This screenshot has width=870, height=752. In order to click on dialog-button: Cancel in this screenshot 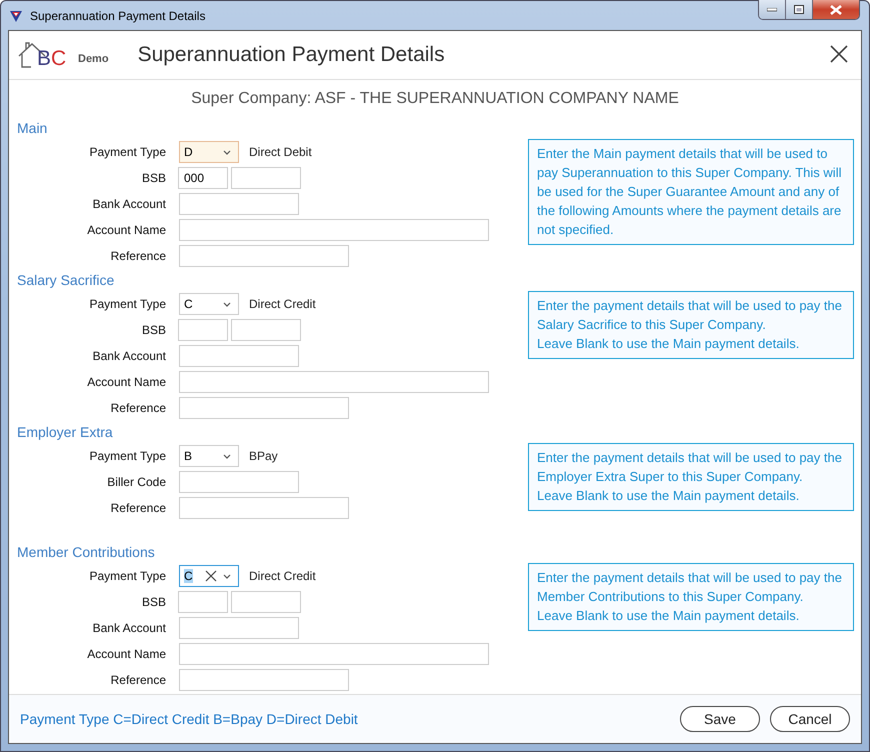, I will do `click(810, 719)`.